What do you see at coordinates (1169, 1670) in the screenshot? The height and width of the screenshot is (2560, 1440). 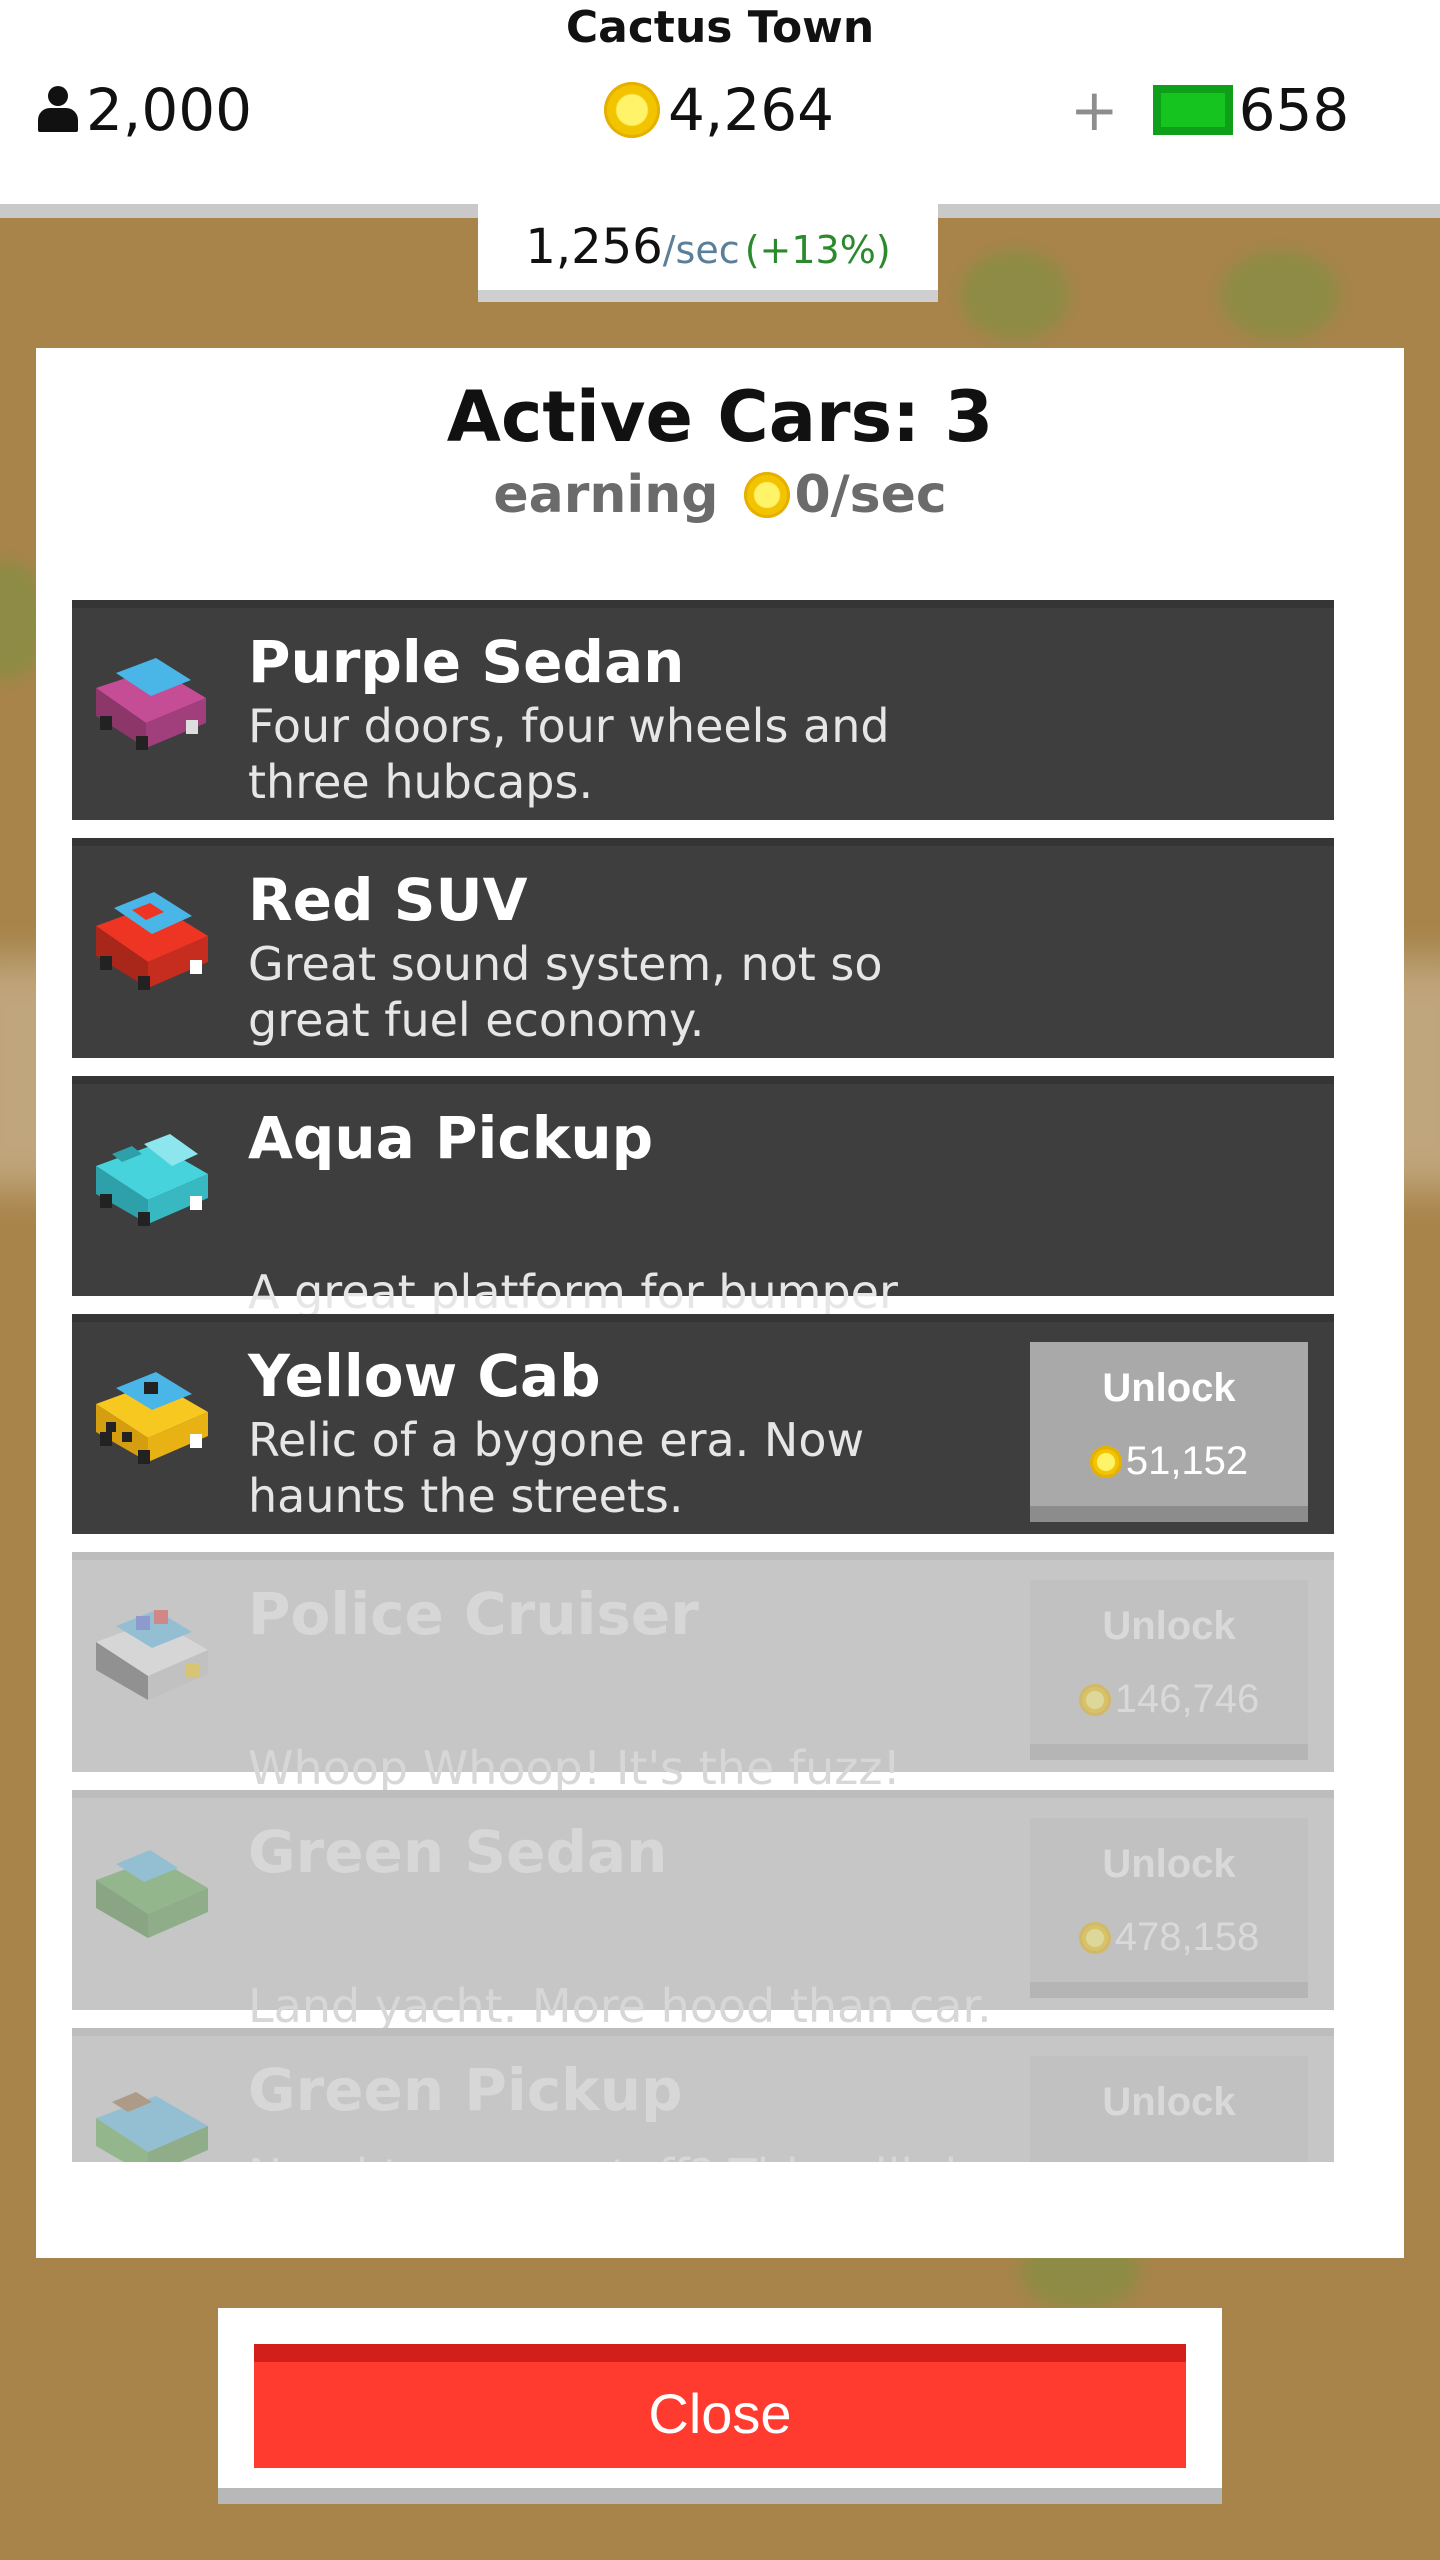 I see `unlock-button: Unlock 146,746` at bounding box center [1169, 1670].